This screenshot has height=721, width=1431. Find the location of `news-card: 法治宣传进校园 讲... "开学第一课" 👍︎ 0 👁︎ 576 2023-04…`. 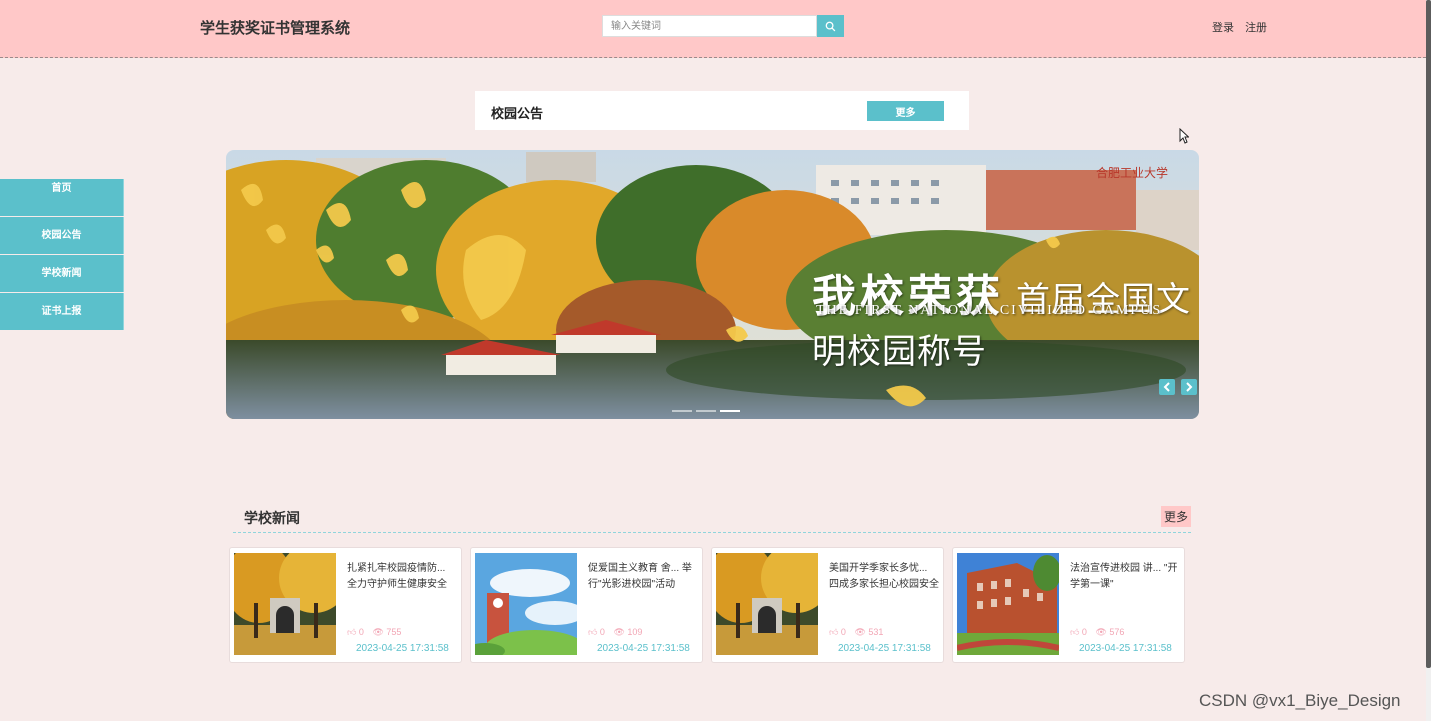

news-card: 法治宣传进校园 讲... "开学第一课" 👍︎ 0 👁︎ 576 2023-04… is located at coordinates (1068, 605).